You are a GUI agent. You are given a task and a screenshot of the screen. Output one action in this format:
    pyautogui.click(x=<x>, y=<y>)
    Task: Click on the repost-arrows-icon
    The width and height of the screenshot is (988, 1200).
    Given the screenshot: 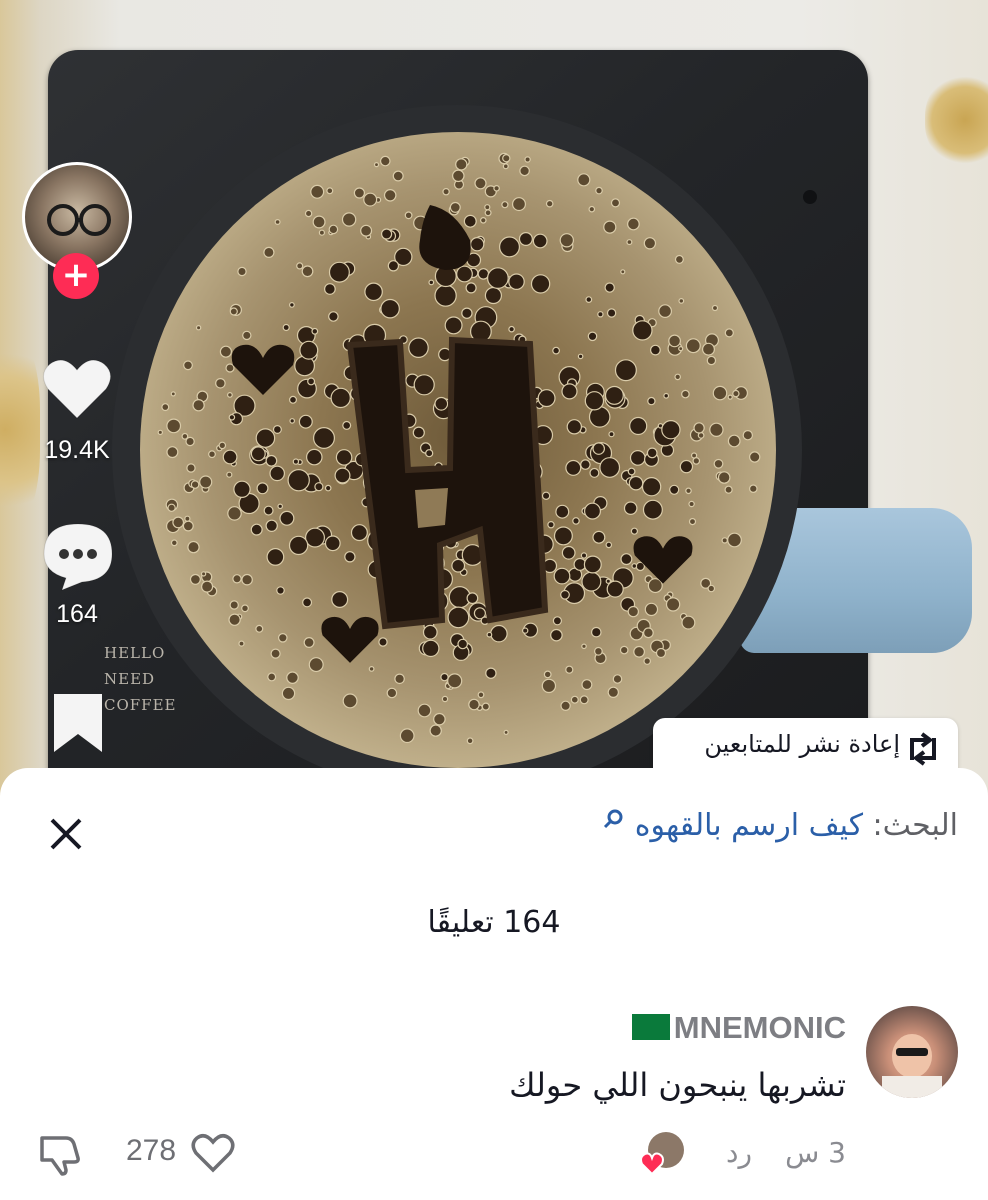 What is the action you would take?
    pyautogui.click(x=923, y=749)
    